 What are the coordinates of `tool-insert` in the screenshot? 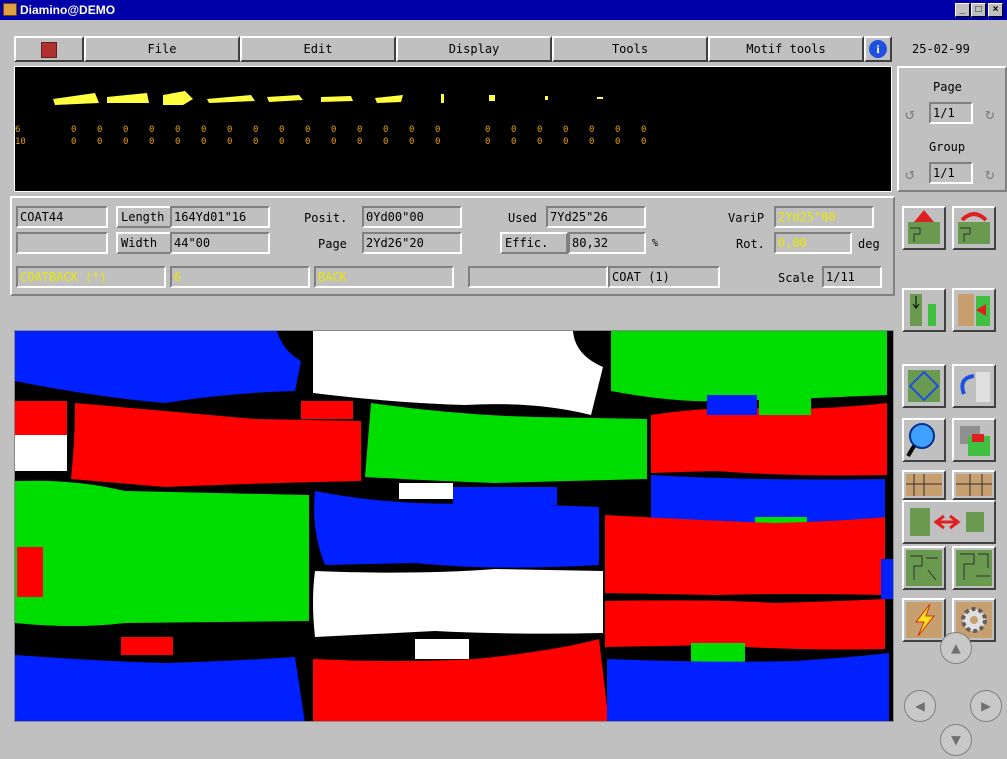 It's located at (974, 310).